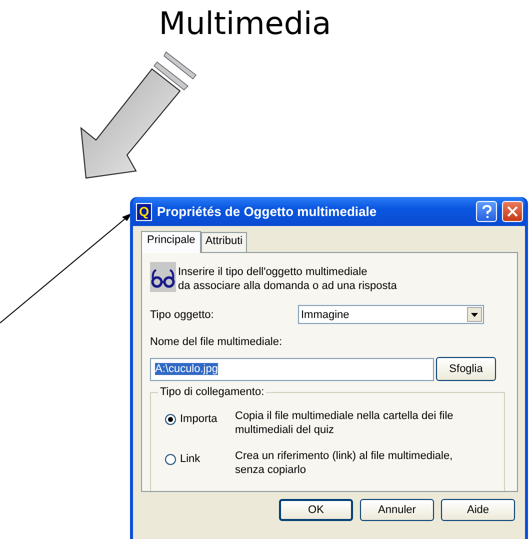 The width and height of the screenshot is (532, 539). I want to click on option-description: Crea un riferimento (link) al file multimediale, senza copiarlo, so click(344, 463).